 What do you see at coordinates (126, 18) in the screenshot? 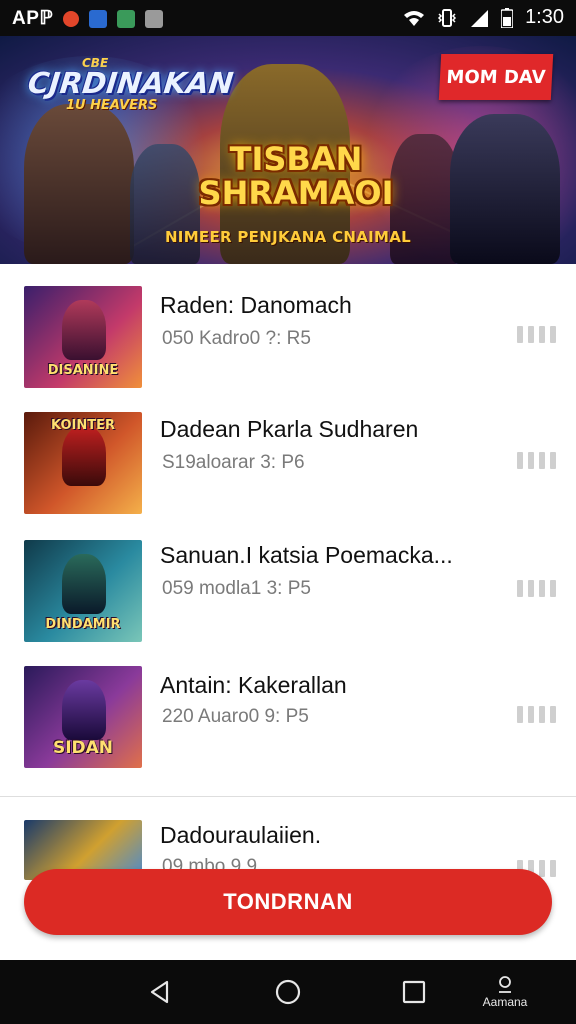
I see `notification-gallery-icon` at bounding box center [126, 18].